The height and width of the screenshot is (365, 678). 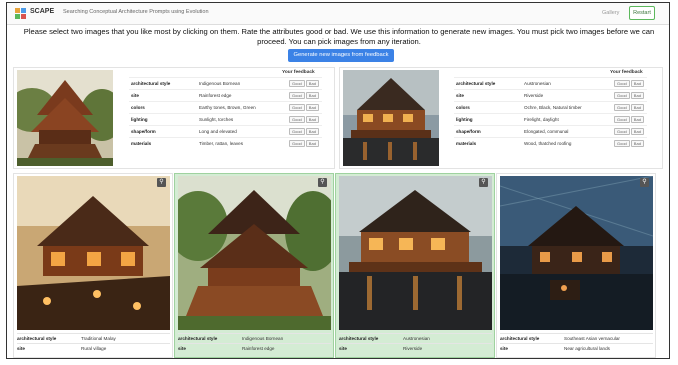 I want to click on attribute-row: materials Timber, rattan, leaves Good Bad, so click(x=225, y=143).